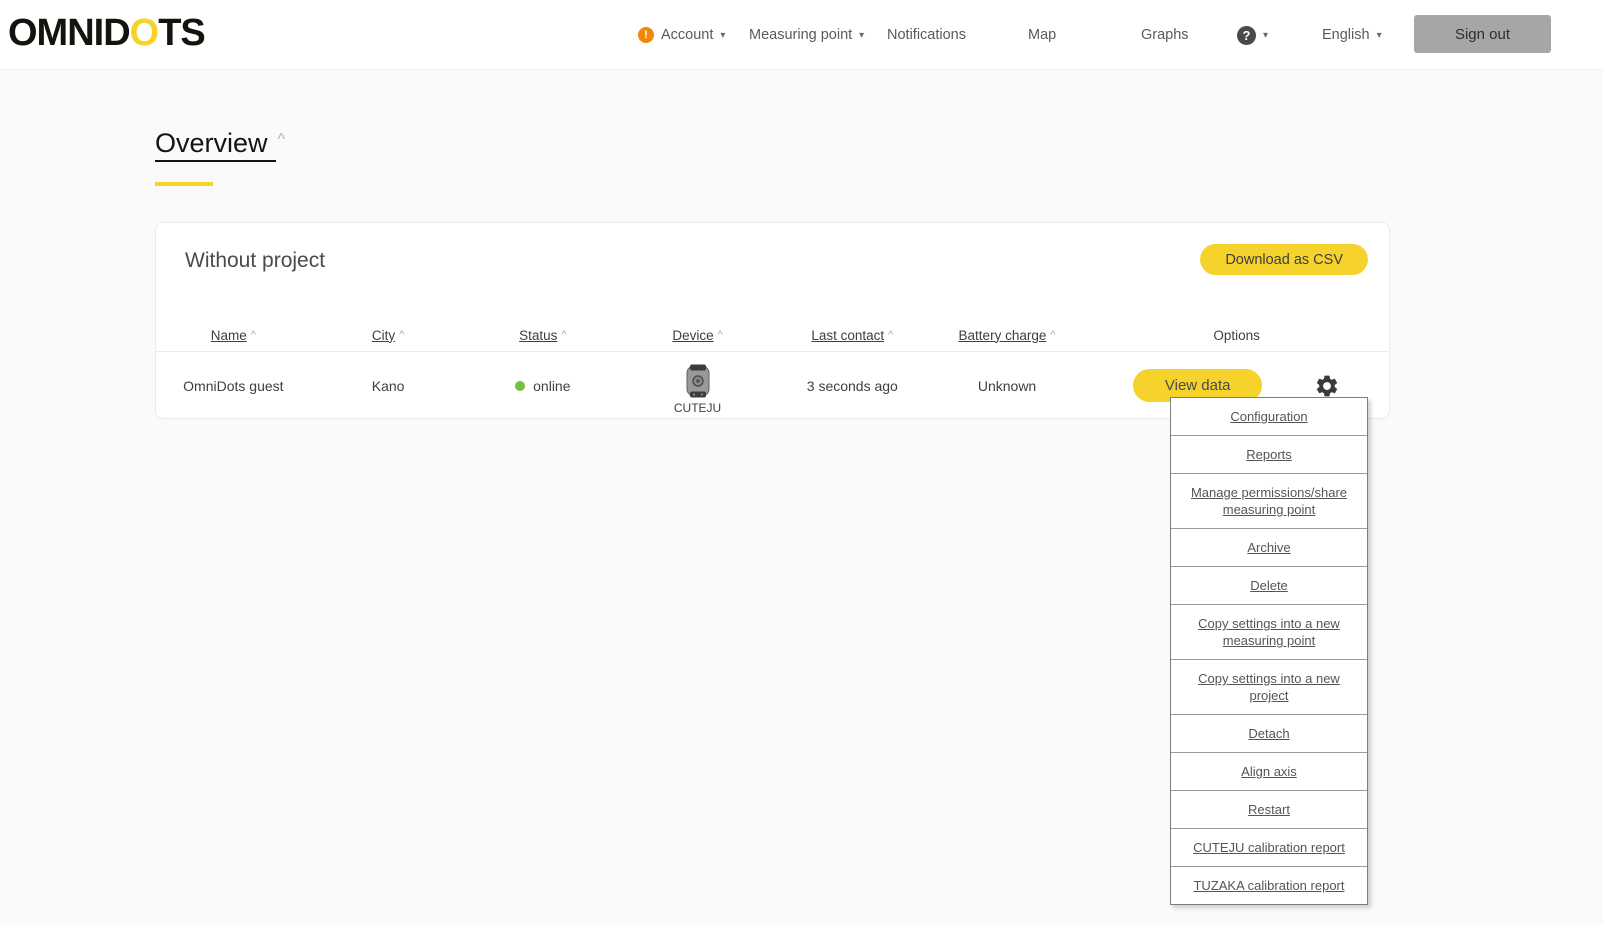  What do you see at coordinates (697, 335) in the screenshot?
I see `column-header-device: Device ^` at bounding box center [697, 335].